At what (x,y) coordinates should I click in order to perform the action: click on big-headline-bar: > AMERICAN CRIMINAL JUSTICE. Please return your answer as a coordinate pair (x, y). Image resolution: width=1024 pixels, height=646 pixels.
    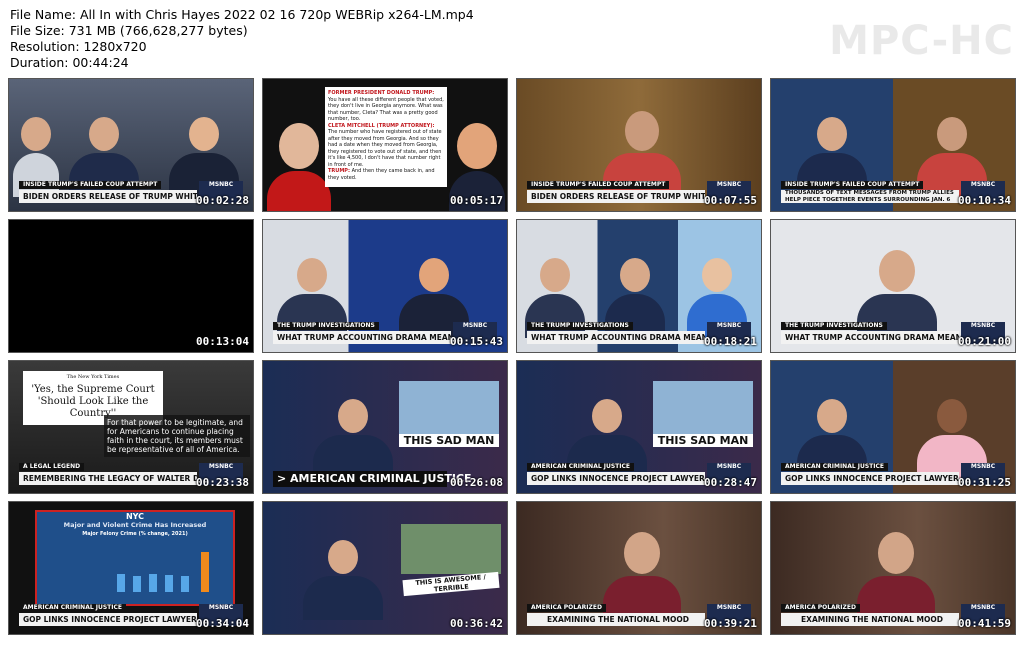
    Looking at the image, I should click on (372, 479).